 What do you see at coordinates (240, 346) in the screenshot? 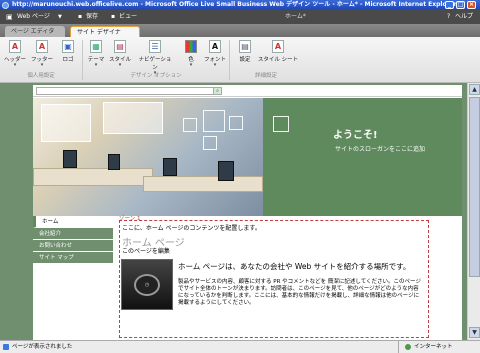
I see `status-bar: ページが表示されました インターネット` at bounding box center [240, 346].